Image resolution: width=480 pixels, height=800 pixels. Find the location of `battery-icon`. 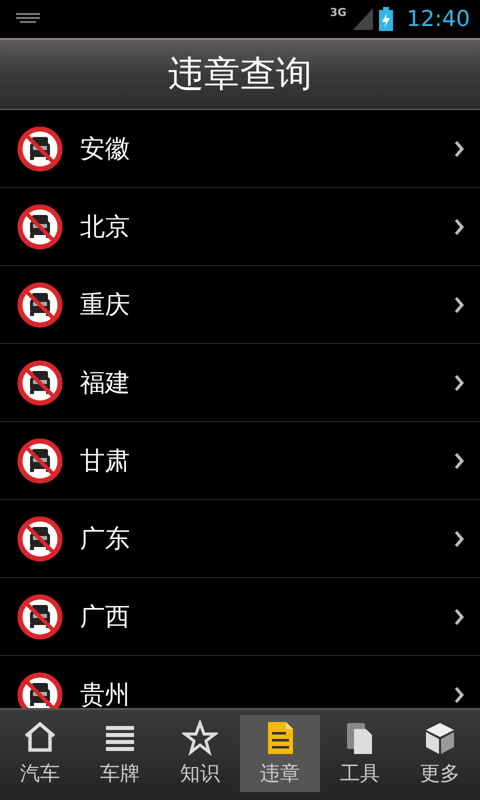

battery-icon is located at coordinates (385, 19).